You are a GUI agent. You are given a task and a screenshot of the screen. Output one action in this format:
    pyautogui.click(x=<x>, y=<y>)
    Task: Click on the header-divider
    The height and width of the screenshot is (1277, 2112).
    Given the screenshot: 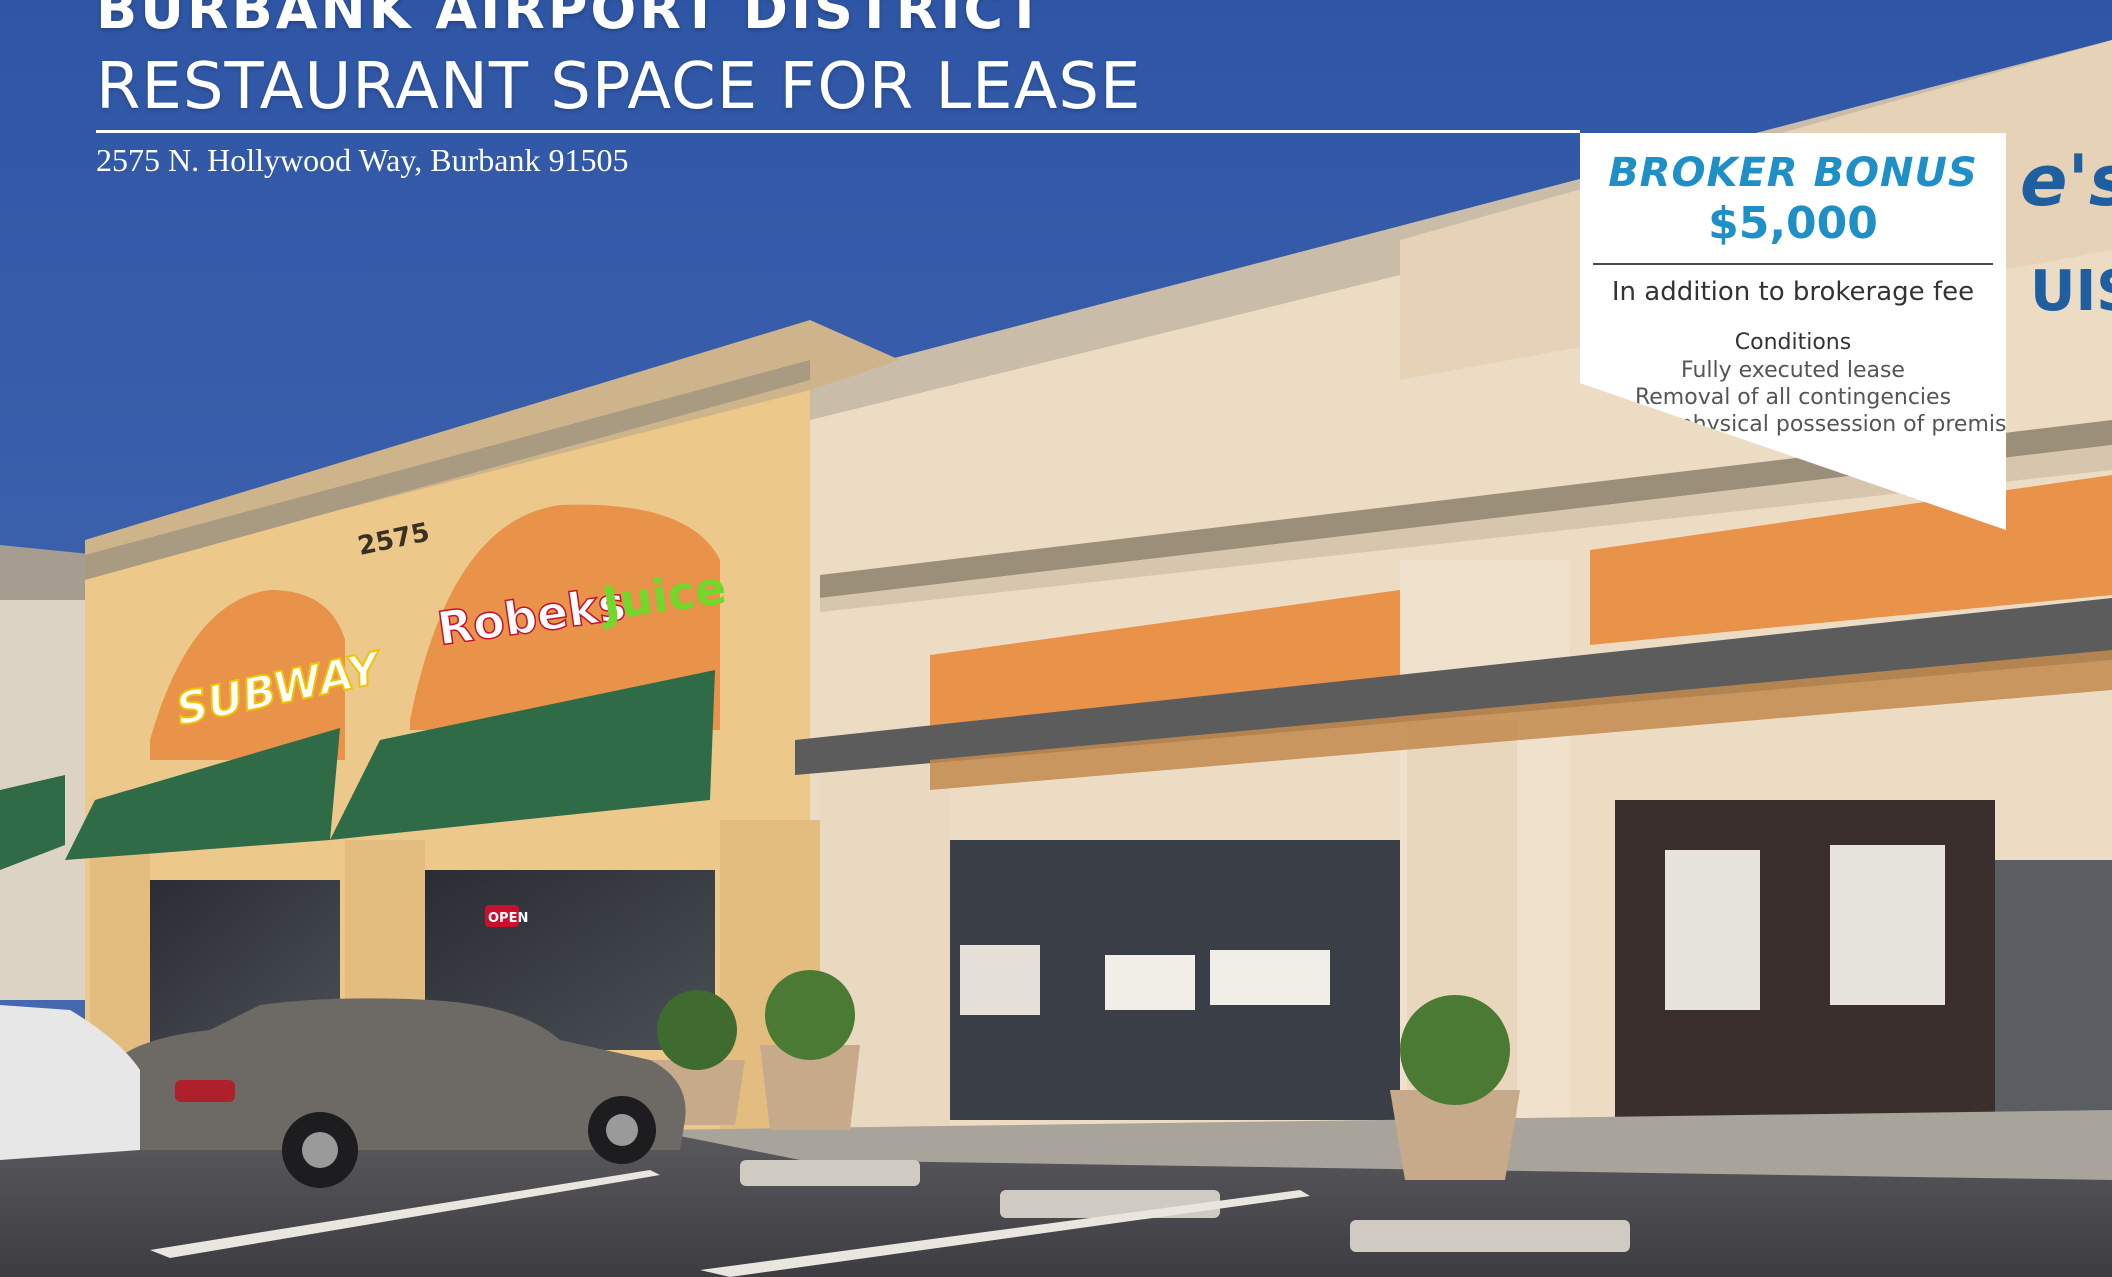 What is the action you would take?
    pyautogui.click(x=838, y=131)
    